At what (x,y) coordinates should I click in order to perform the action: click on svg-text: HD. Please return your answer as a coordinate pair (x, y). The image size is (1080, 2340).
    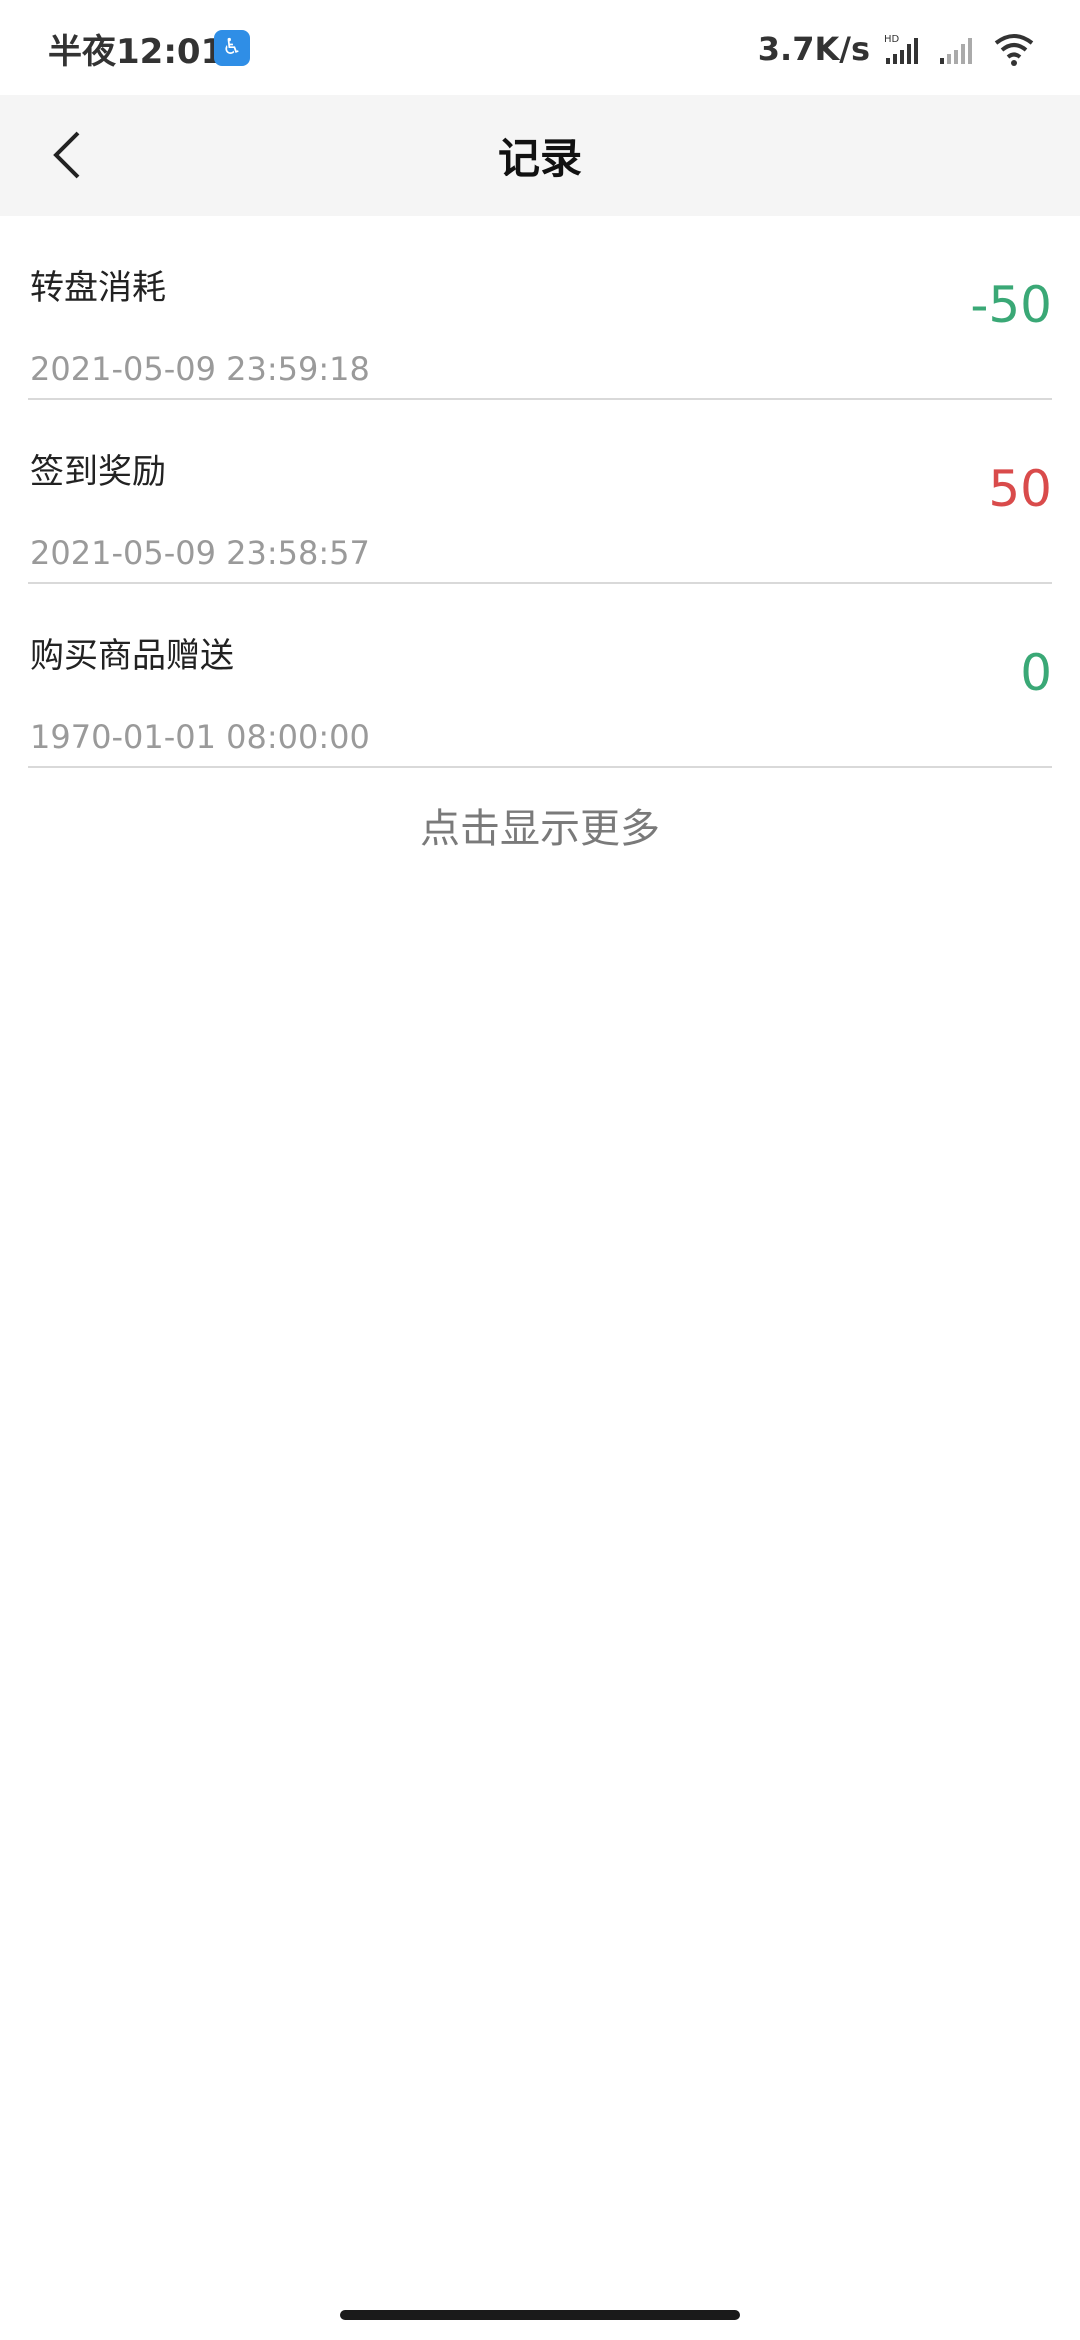
    Looking at the image, I should click on (892, 39).